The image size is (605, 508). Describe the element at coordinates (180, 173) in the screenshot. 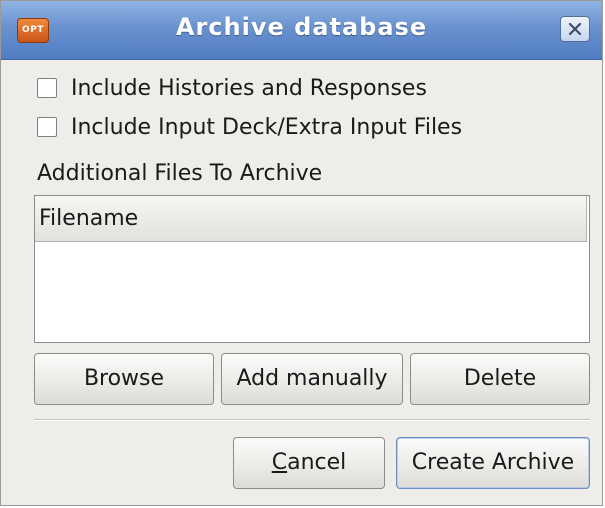

I see `additional-files-label: Additional Files To Archive` at that location.